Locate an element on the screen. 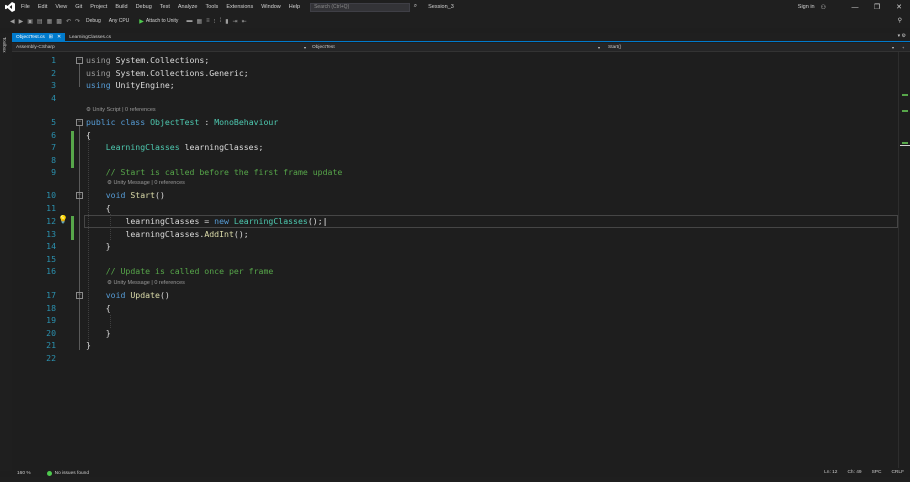  minimize-button: — is located at coordinates (855, 7).